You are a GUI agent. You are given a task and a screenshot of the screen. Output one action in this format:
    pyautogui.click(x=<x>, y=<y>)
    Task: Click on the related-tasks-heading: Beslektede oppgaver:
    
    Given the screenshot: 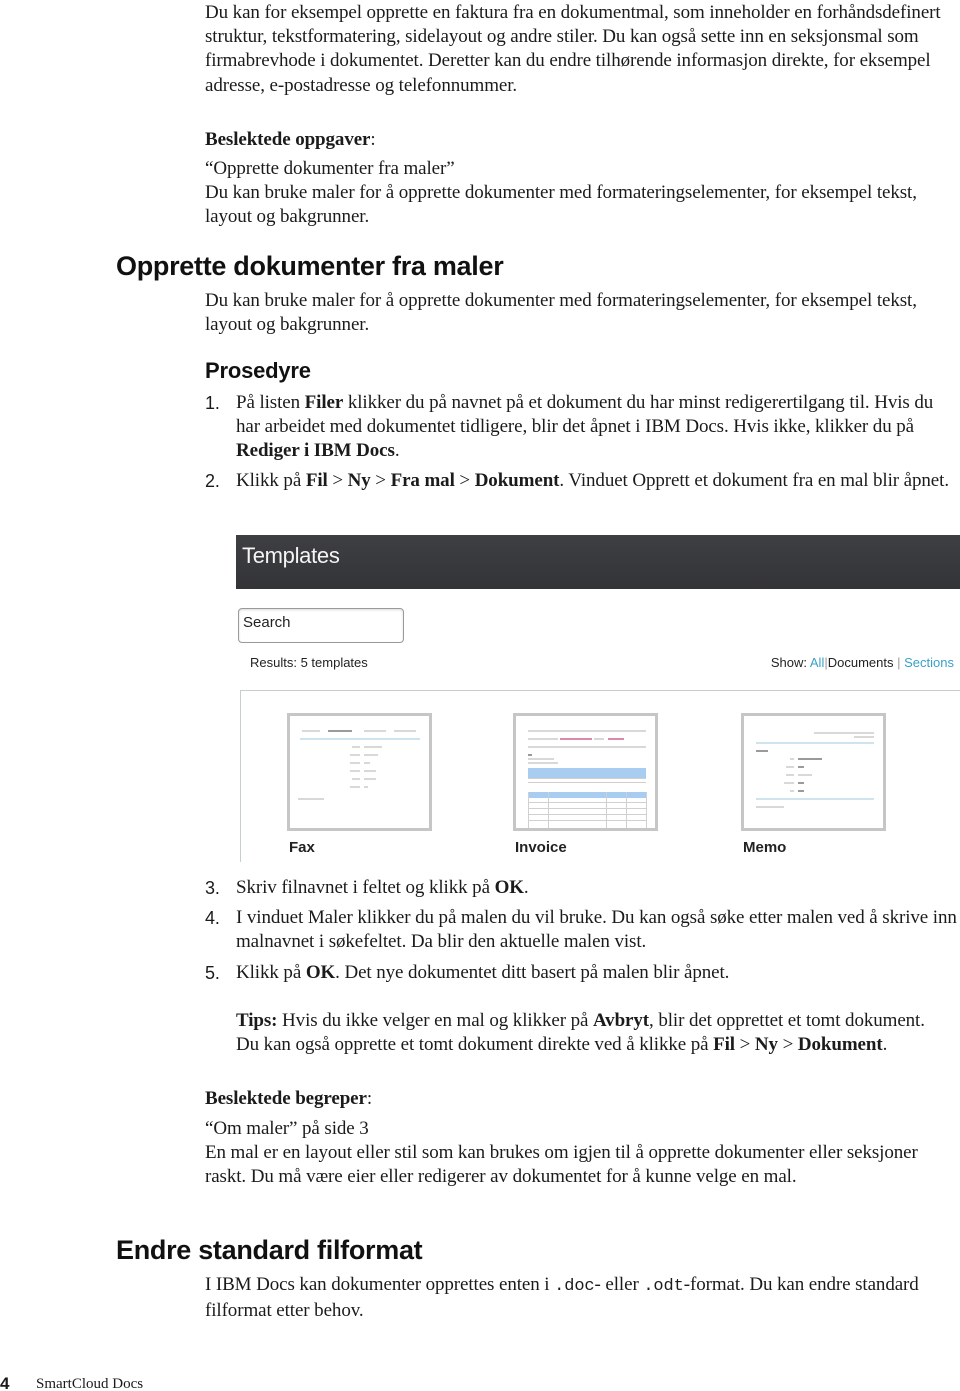 What is the action you would take?
    pyautogui.click(x=290, y=139)
    